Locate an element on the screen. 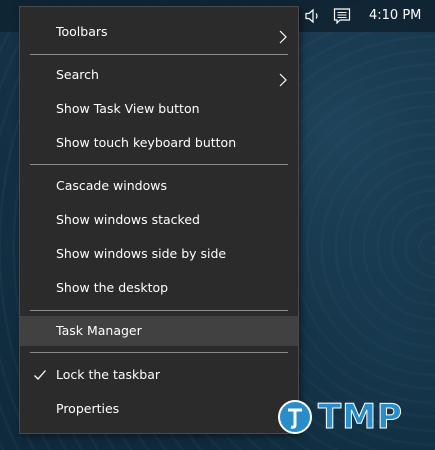  menu-item-show-touch-keyboard-button: Show touch keyboard button is located at coordinates (159, 143).